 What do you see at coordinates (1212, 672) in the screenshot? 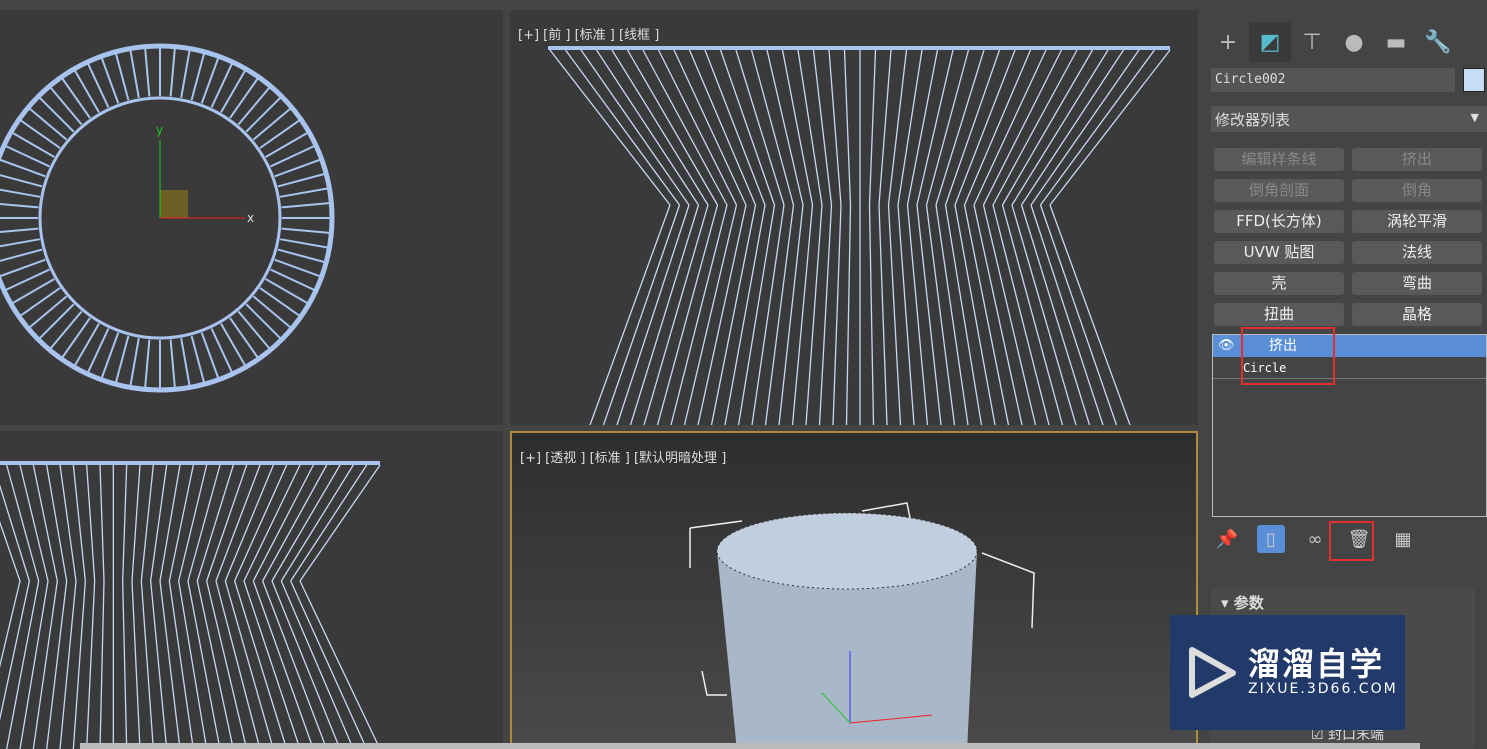
I see `play-logo-icon` at bounding box center [1212, 672].